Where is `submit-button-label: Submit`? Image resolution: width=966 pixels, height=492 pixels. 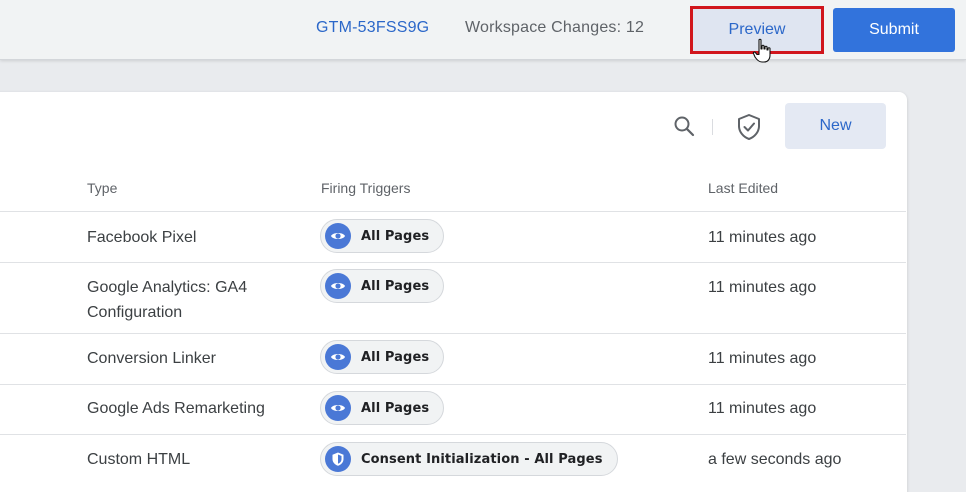 submit-button-label: Submit is located at coordinates (894, 29).